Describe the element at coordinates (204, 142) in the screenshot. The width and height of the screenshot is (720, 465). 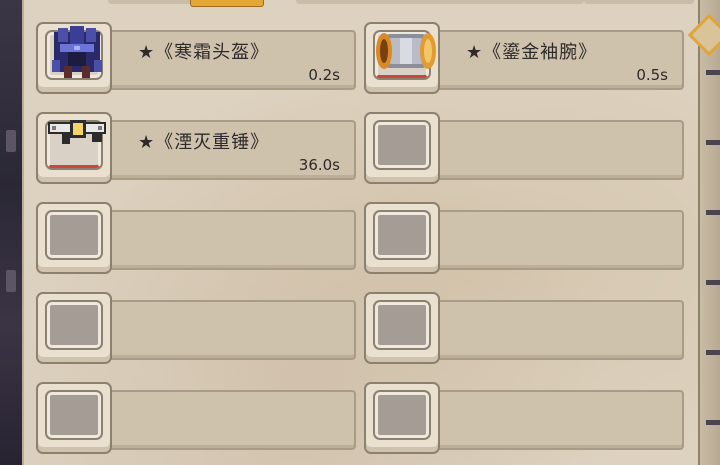
I see `item-name: ★《湮灭重锤》` at that location.